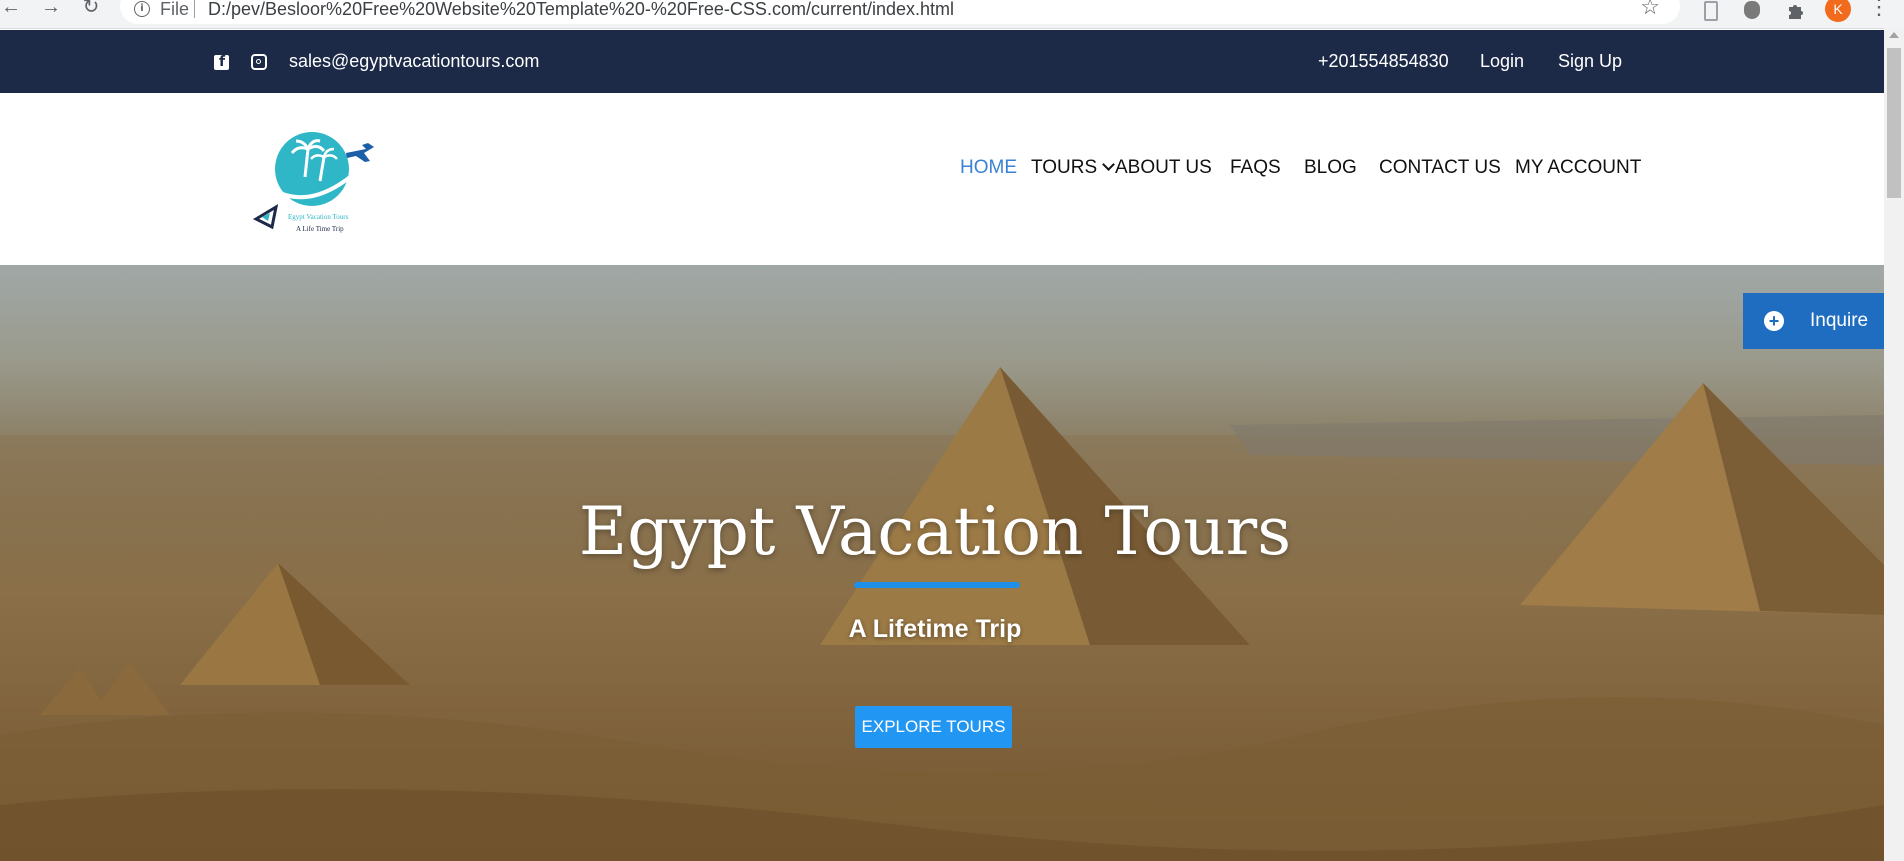 The image size is (1904, 861). What do you see at coordinates (1255, 168) in the screenshot?
I see `nav-faqs: FAQS` at bounding box center [1255, 168].